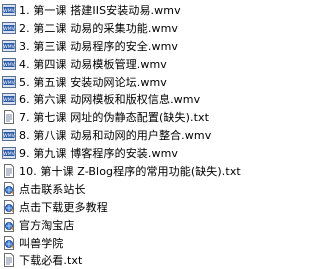  Describe the element at coordinates (52, 189) in the screenshot. I see `file-name: 点击联系站长` at that location.